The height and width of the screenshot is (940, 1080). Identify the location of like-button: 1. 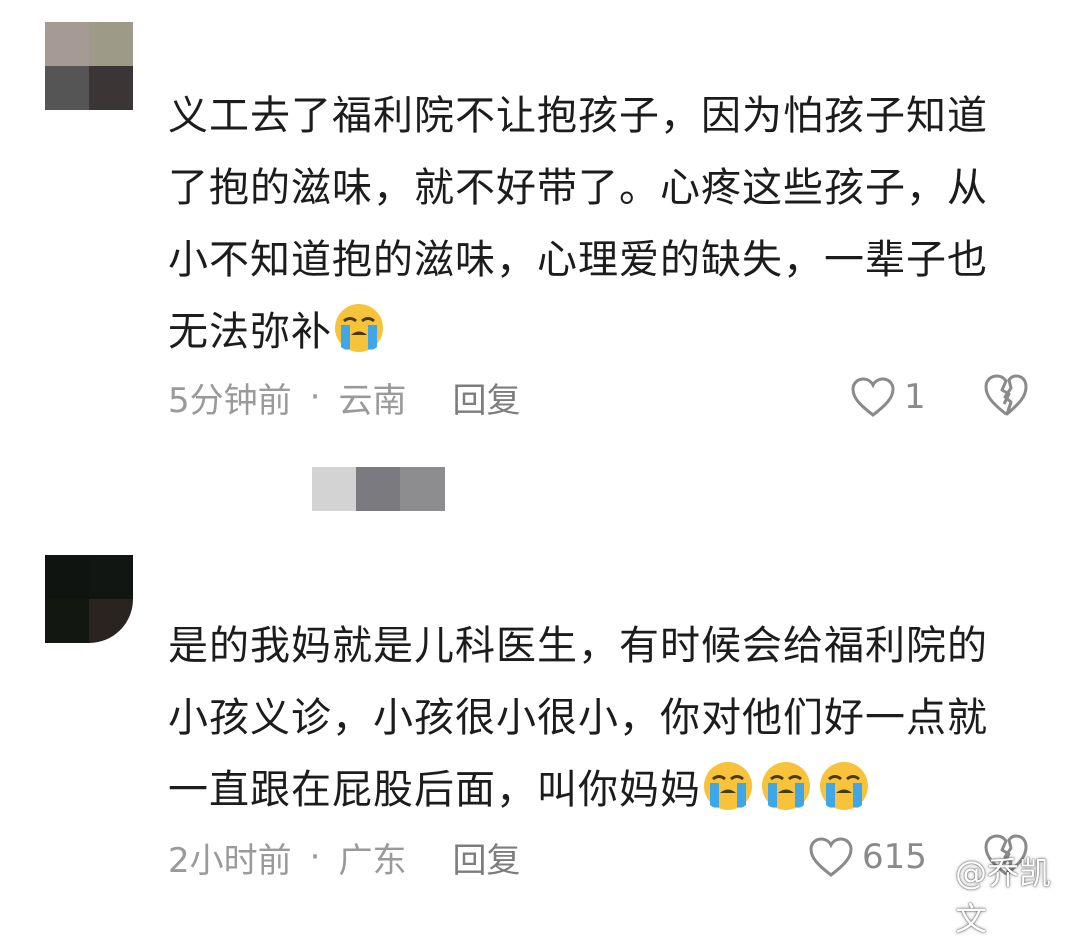
(888, 397).